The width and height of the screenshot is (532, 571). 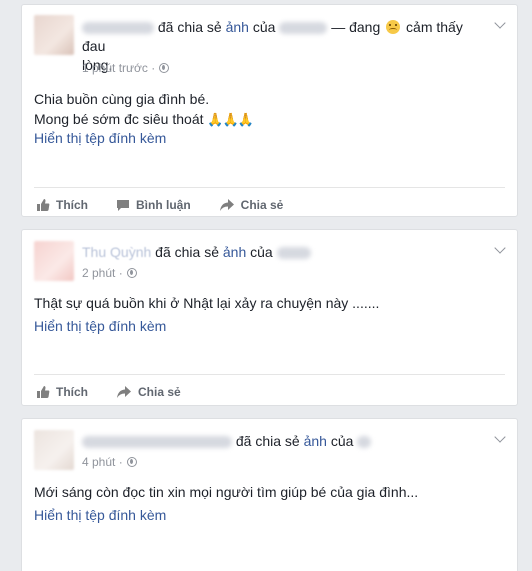 I want to click on sad-face-icon, so click(x=393, y=27).